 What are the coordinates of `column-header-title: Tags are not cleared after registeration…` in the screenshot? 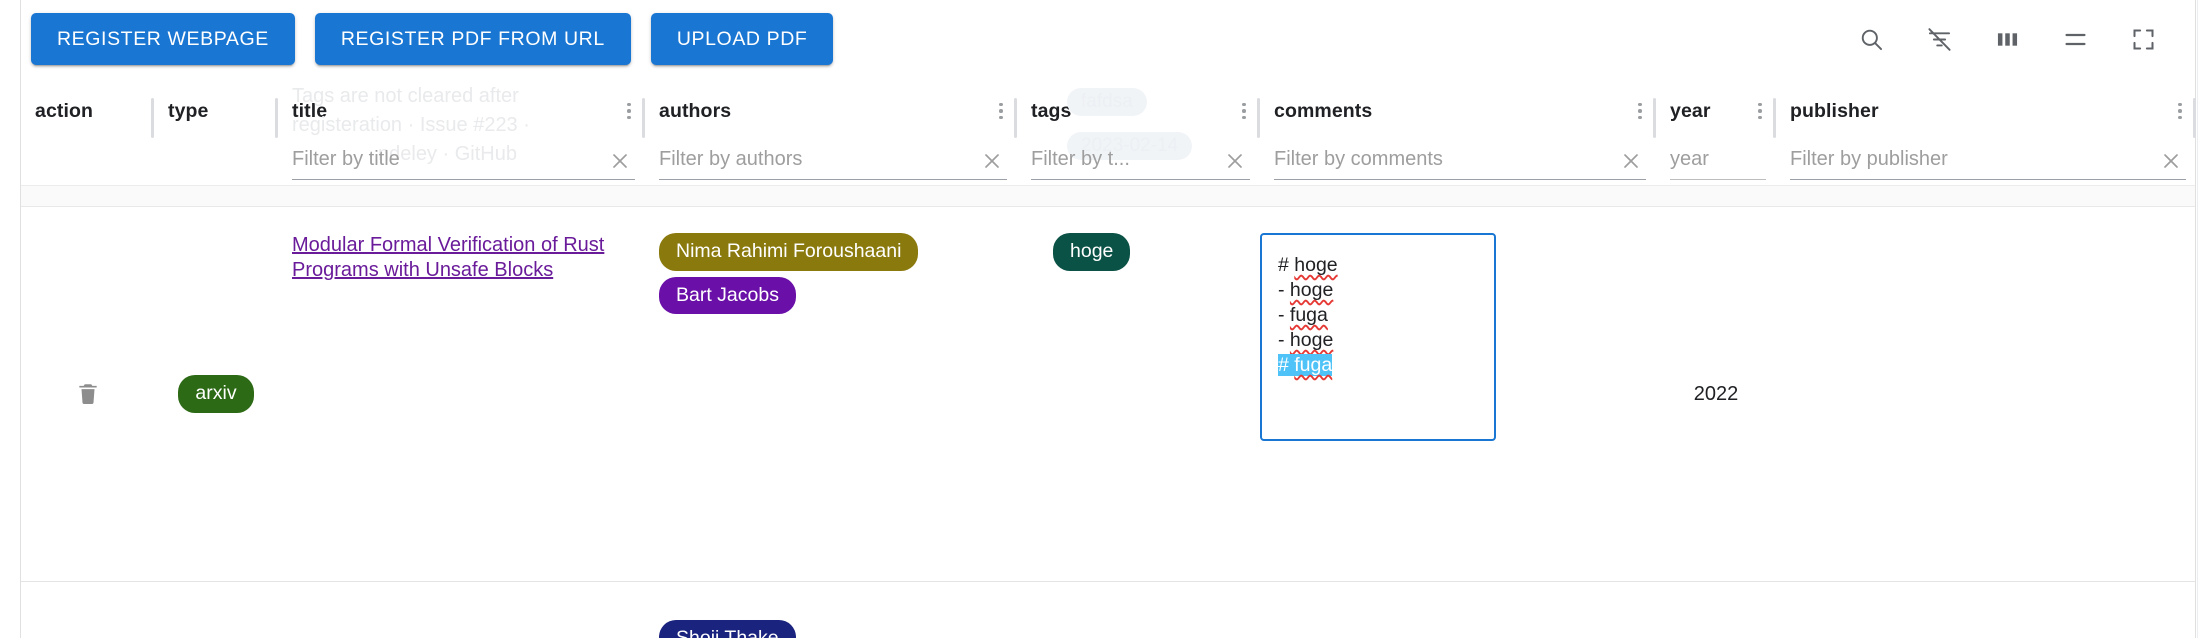 It's located at (461, 131).